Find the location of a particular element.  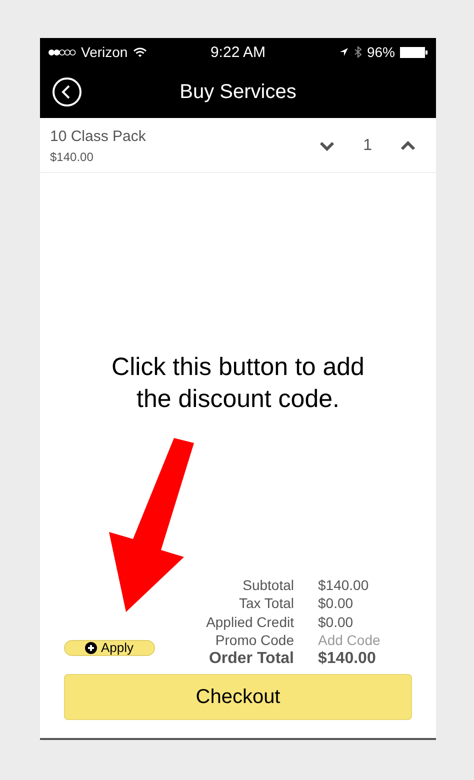

bluetooth-icon is located at coordinates (358, 52).